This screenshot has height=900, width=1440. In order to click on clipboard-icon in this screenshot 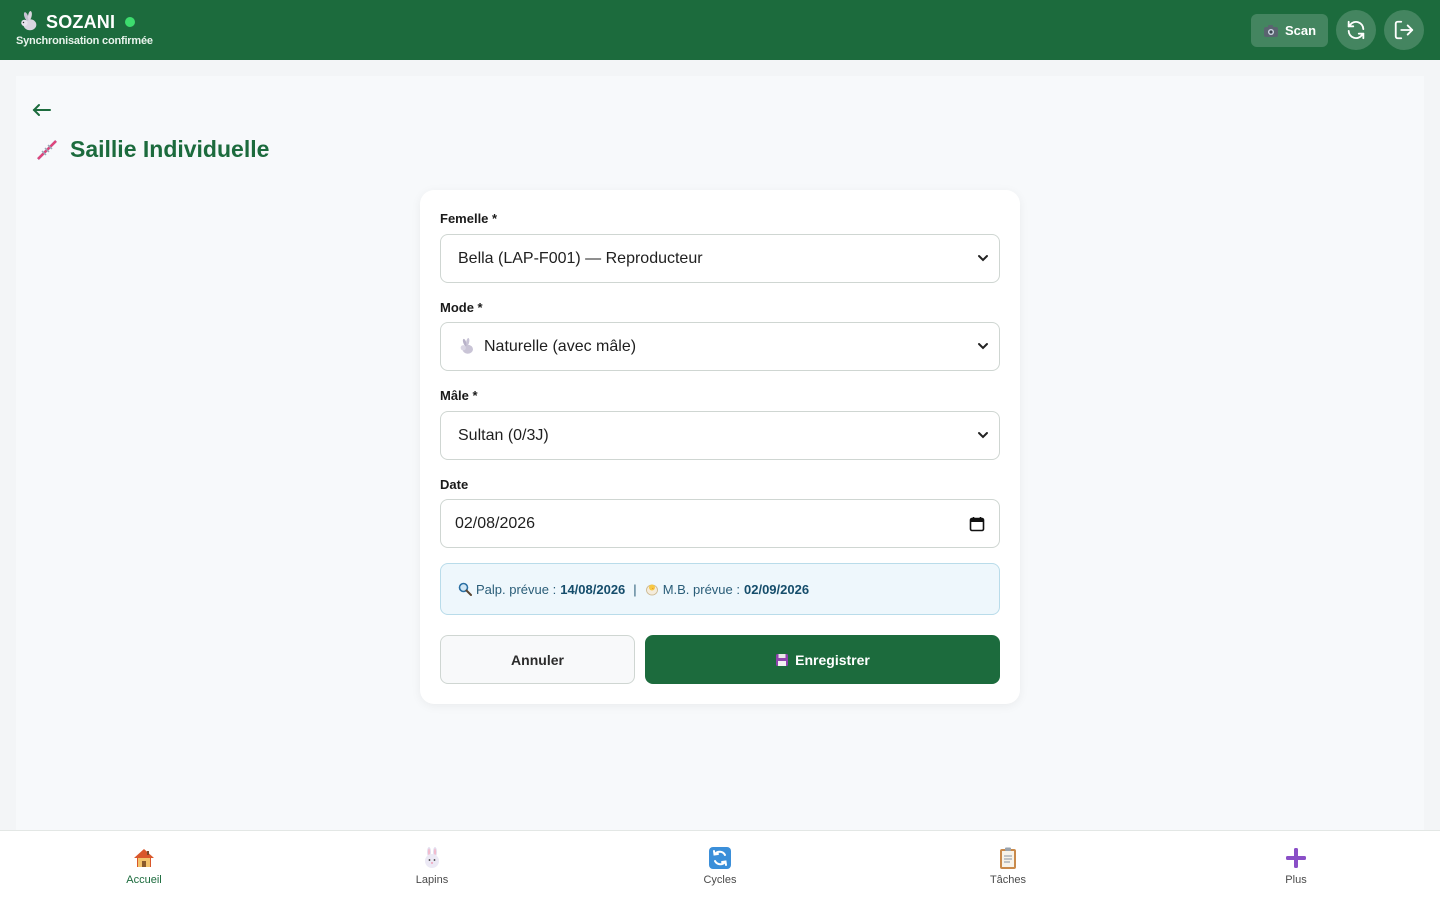, I will do `click(1008, 858)`.